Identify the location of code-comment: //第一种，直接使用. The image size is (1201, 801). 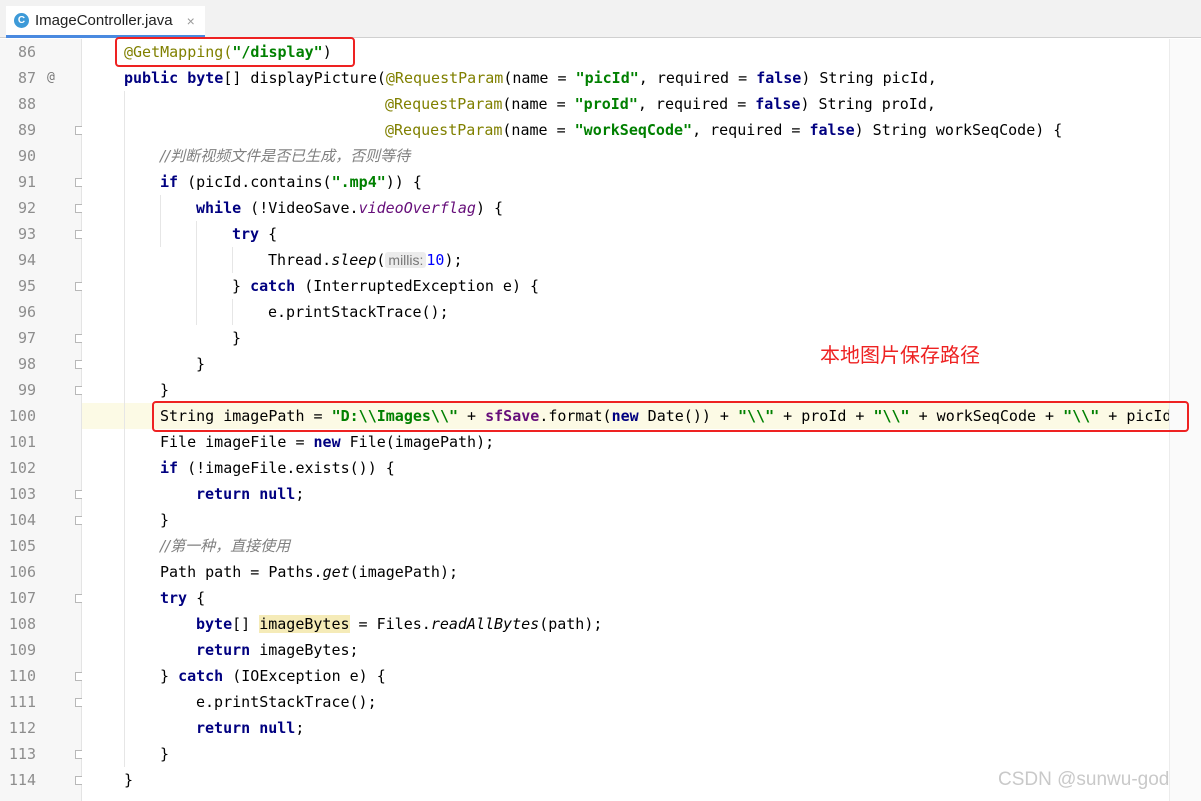
(225, 546).